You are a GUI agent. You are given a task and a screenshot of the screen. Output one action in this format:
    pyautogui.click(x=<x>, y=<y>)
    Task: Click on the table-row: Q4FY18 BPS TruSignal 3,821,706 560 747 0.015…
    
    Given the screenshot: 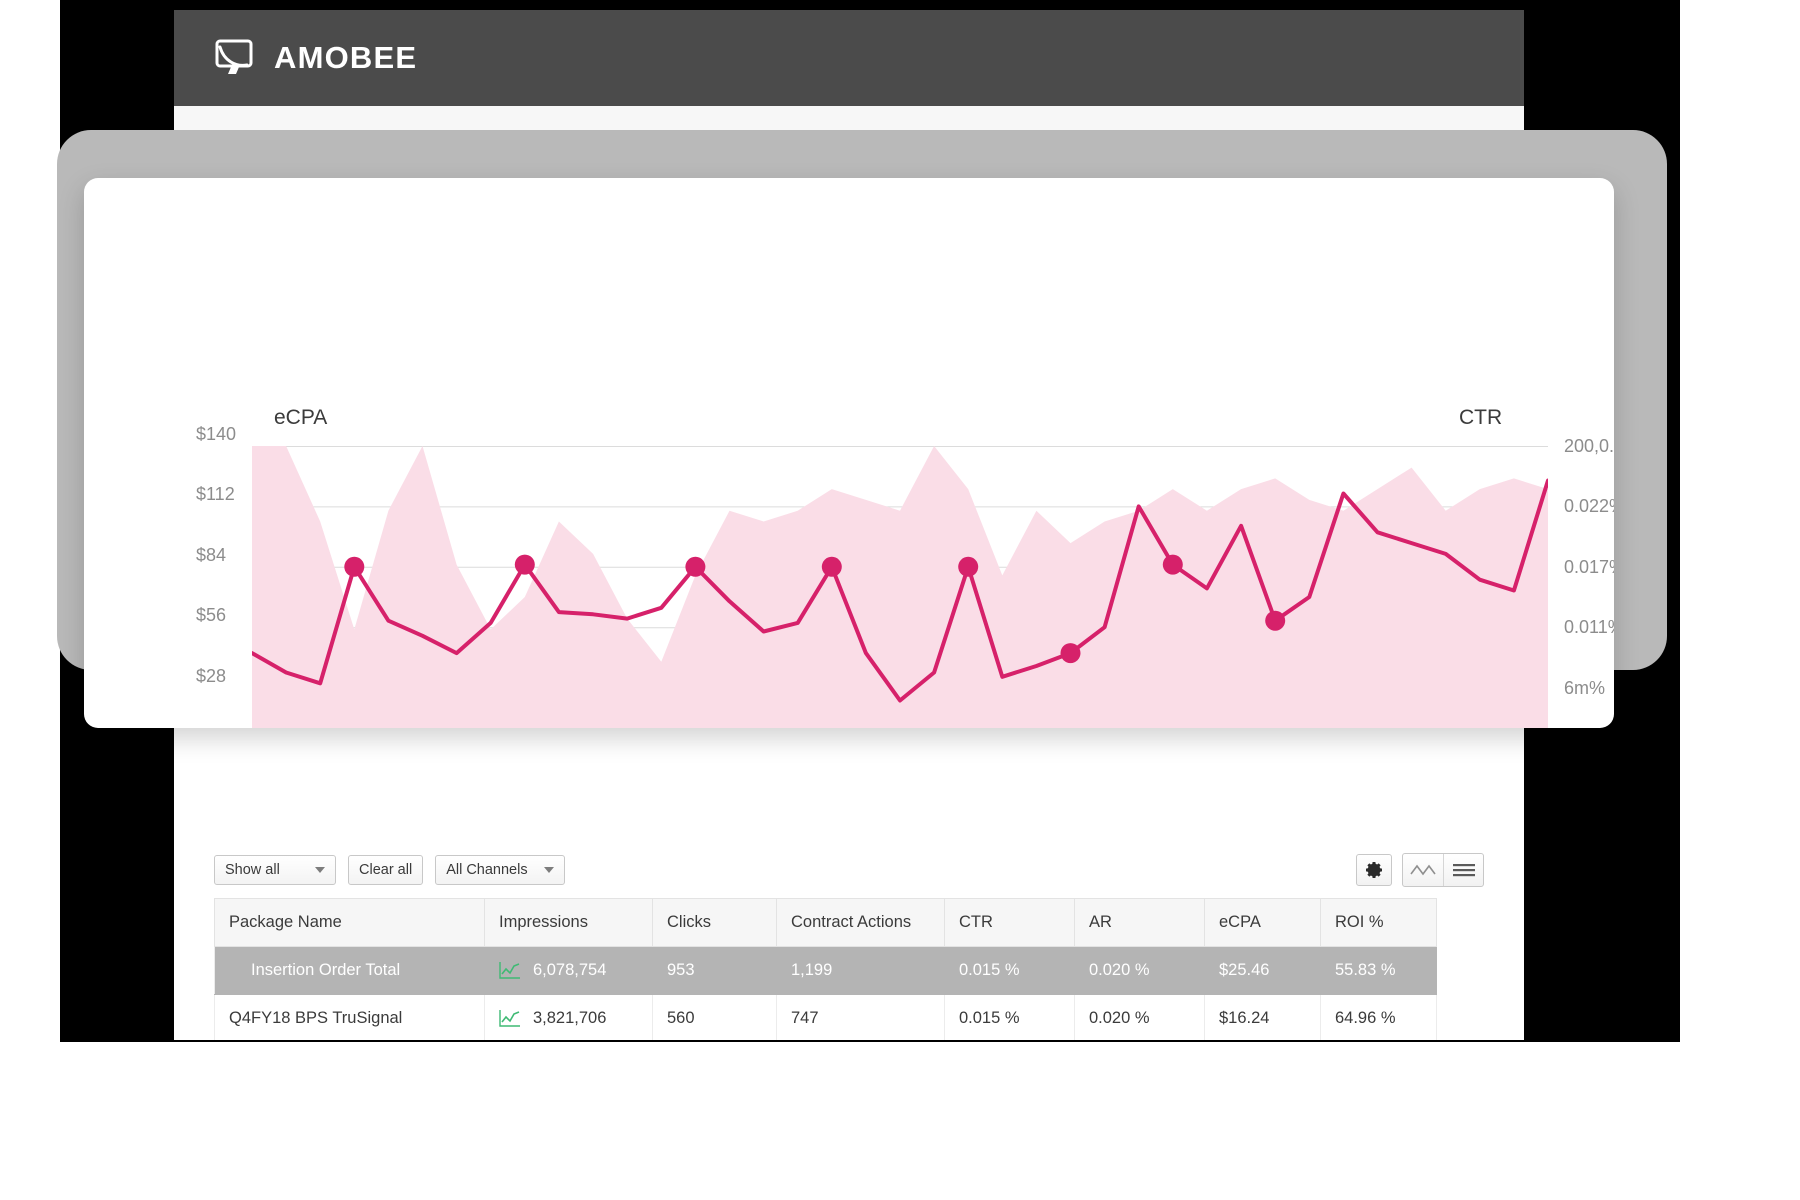 What is the action you would take?
    pyautogui.click(x=825, y=1017)
    